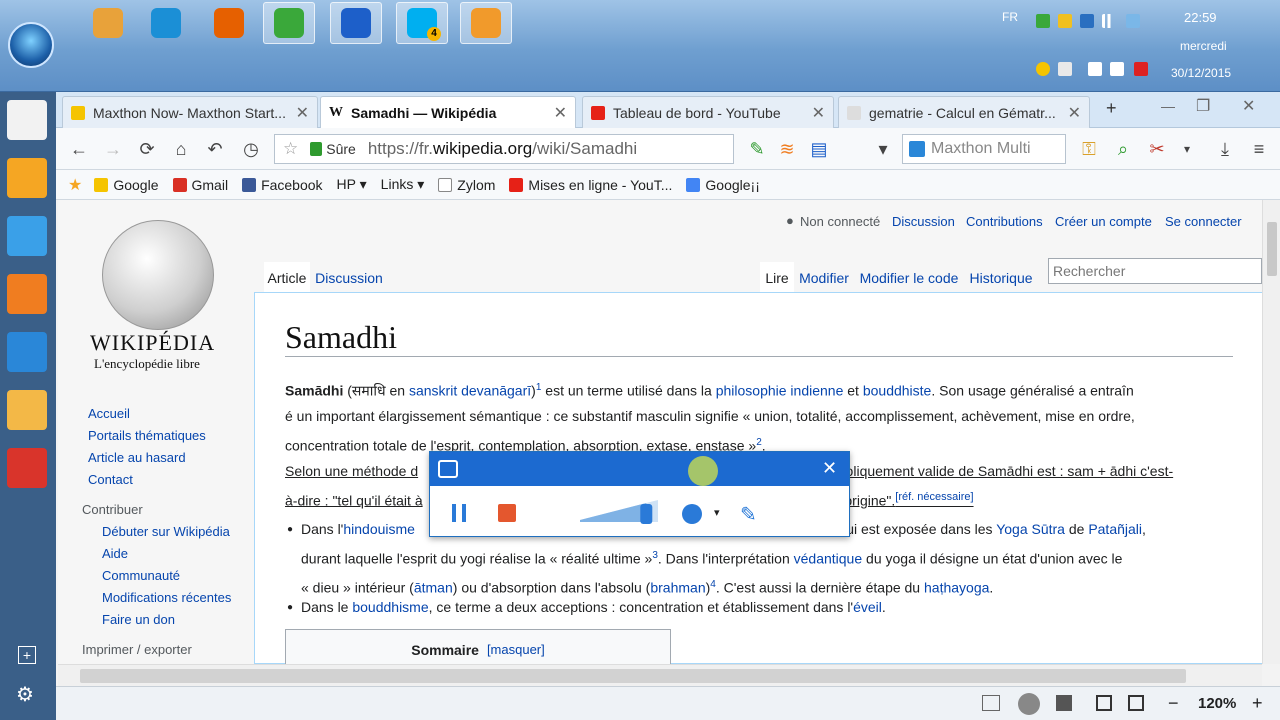 The image size is (1280, 720). Describe the element at coordinates (138, 619) in the screenshot. I see `sidebar-link: Faire un don` at that location.